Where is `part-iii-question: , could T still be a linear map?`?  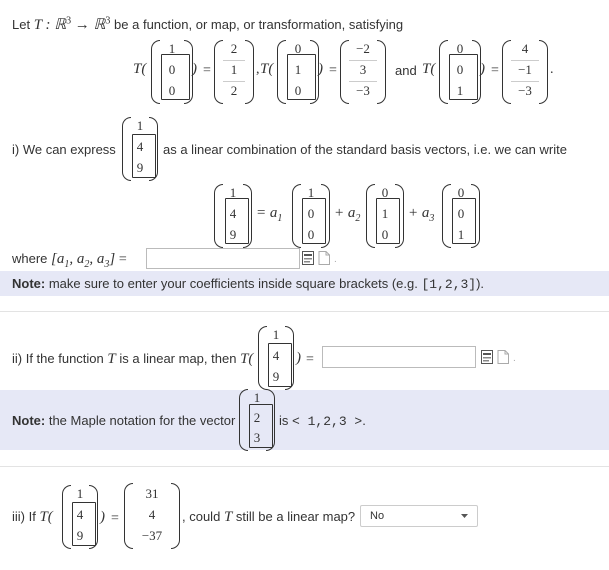 part-iii-question: , could T still be a linear map? is located at coordinates (268, 517).